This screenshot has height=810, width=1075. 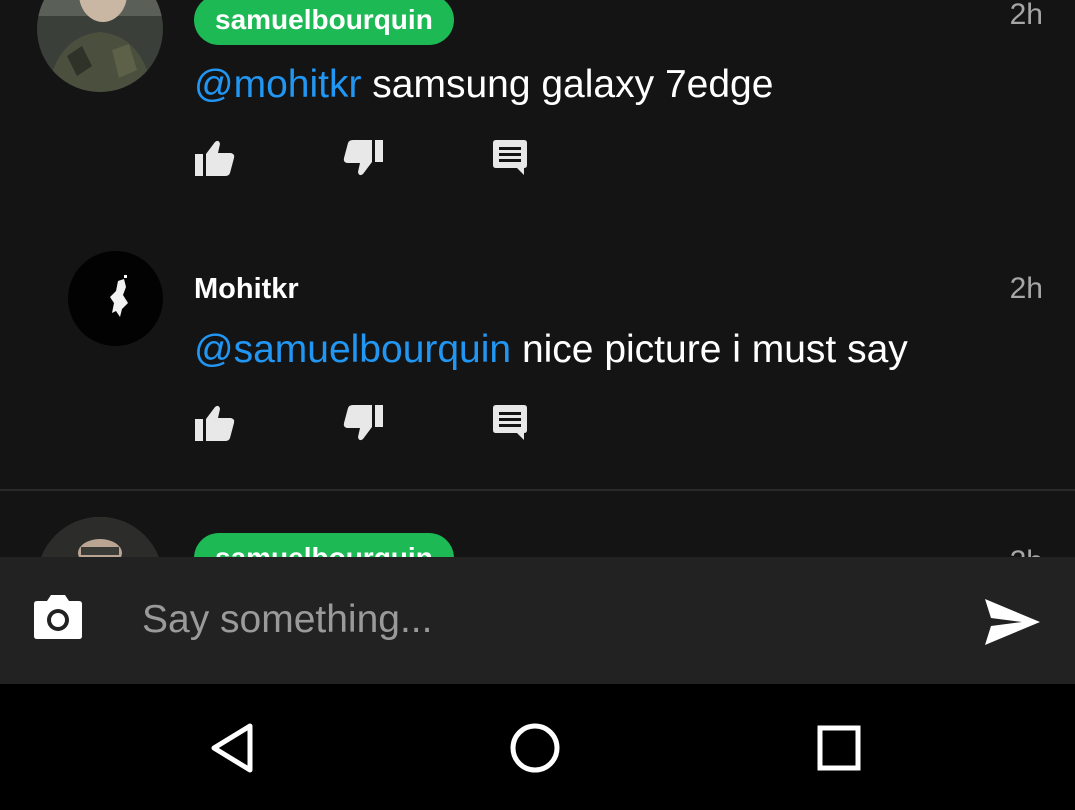 What do you see at coordinates (542, 620) in the screenshot?
I see `say-something-input` at bounding box center [542, 620].